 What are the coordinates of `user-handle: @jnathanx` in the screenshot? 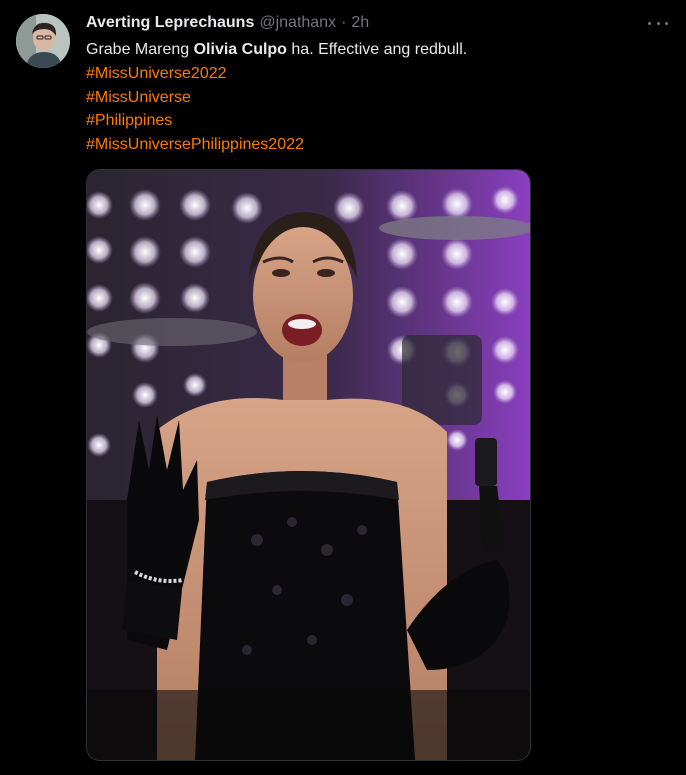 It's located at (297, 23).